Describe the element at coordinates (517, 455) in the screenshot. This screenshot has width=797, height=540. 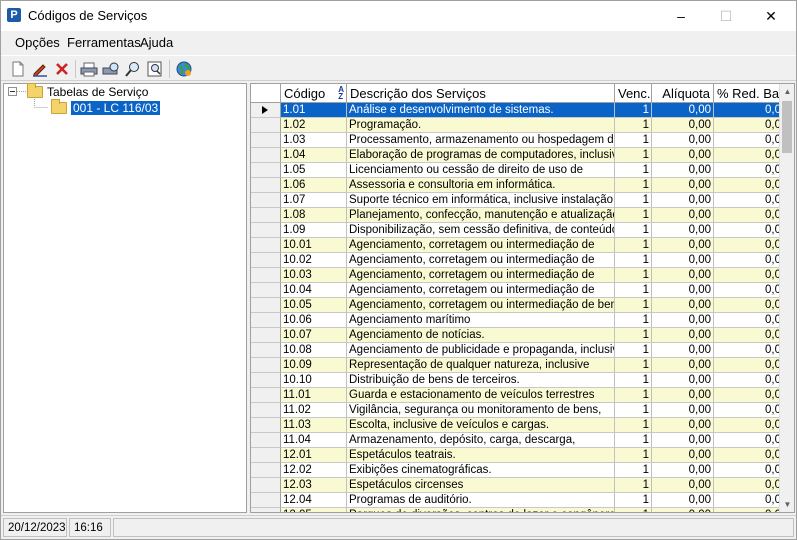
I see `table-row: 12.01 Espetáculos teatrais. 1 0,00 0,0` at that location.